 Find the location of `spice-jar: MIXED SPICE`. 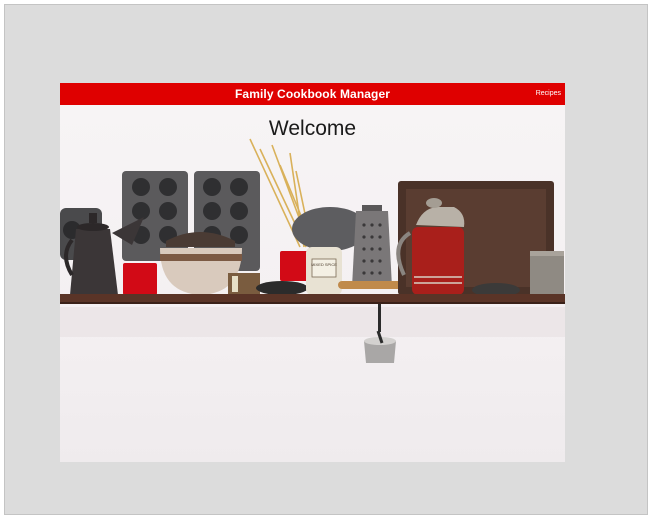

spice-jar: MIXED SPICE is located at coordinates (324, 271).